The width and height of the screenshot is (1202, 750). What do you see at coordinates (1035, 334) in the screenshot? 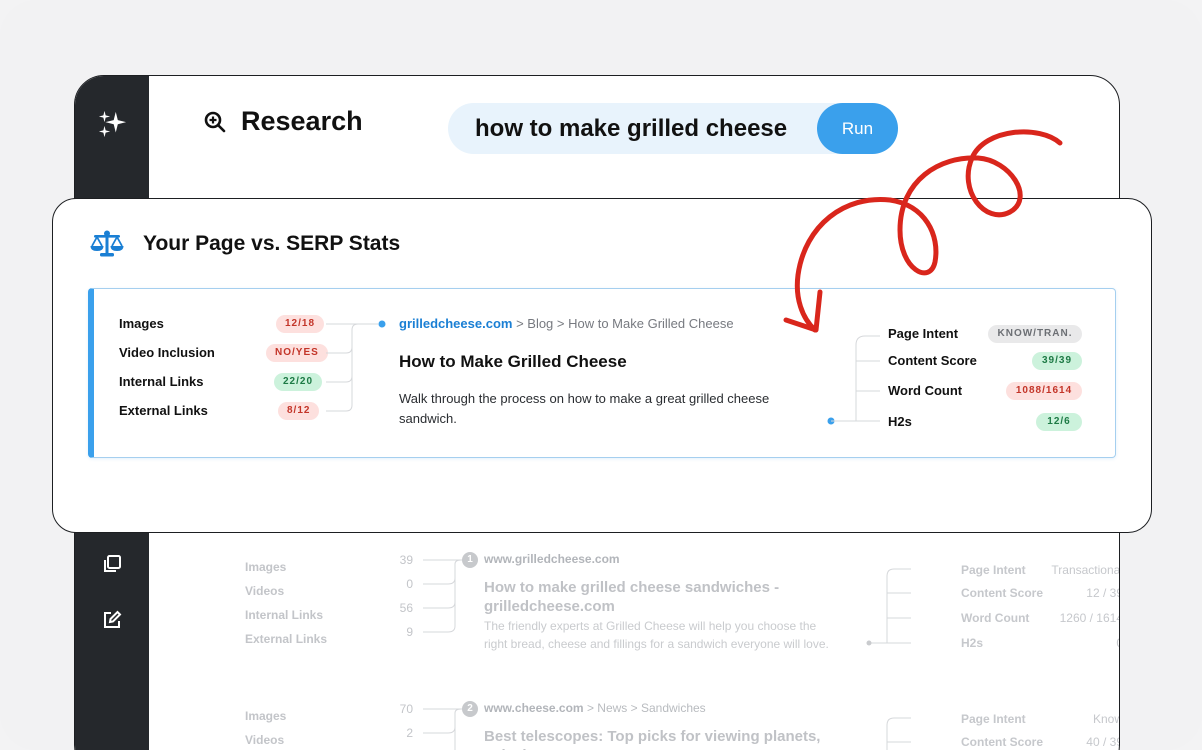
I see `stat-badge-page-intent: KNOW/TRAN.` at bounding box center [1035, 334].